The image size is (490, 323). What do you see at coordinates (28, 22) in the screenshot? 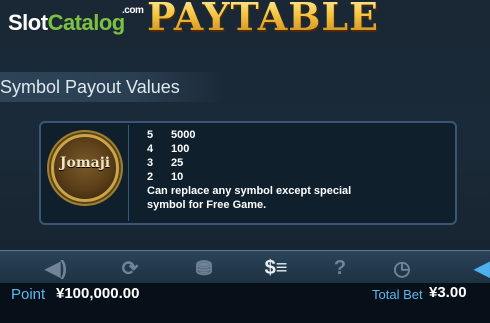
I see `logo-slot-text: Slot` at bounding box center [28, 22].